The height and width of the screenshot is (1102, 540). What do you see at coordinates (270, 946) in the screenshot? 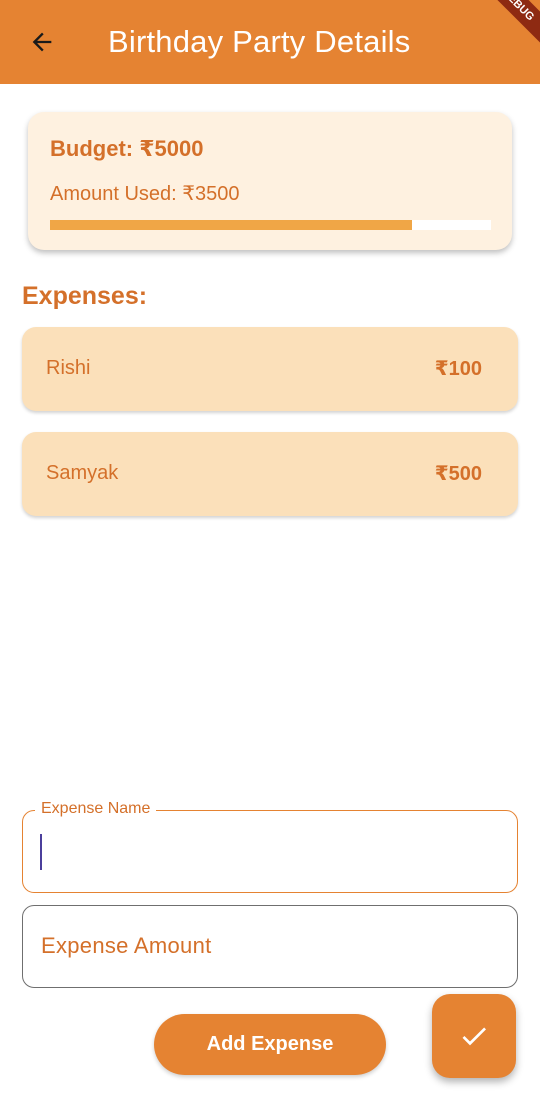
I see `expense-amount-field: Expense Amount` at bounding box center [270, 946].